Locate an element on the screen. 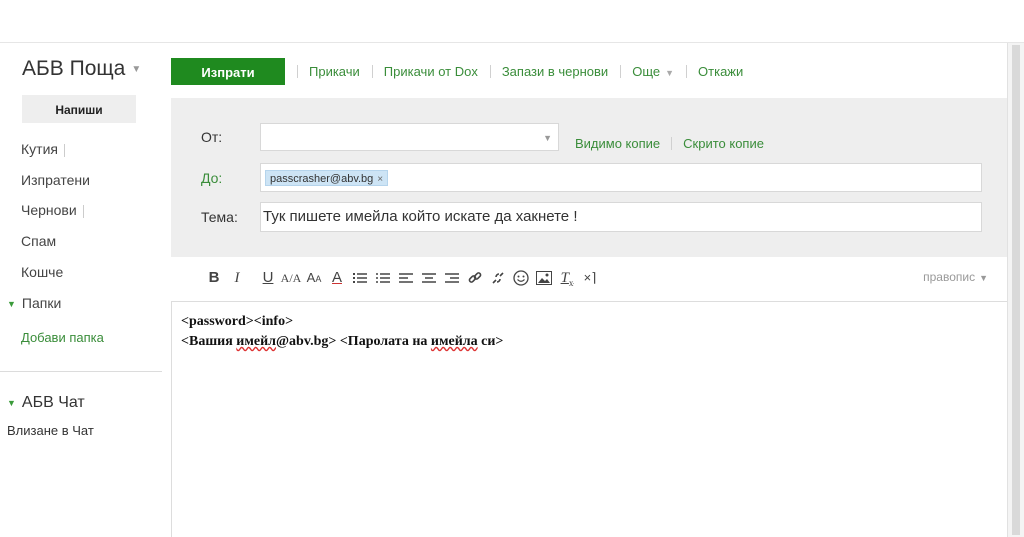 The width and height of the screenshot is (1024, 537). sidebar-item-label: Спам is located at coordinates (39, 241).